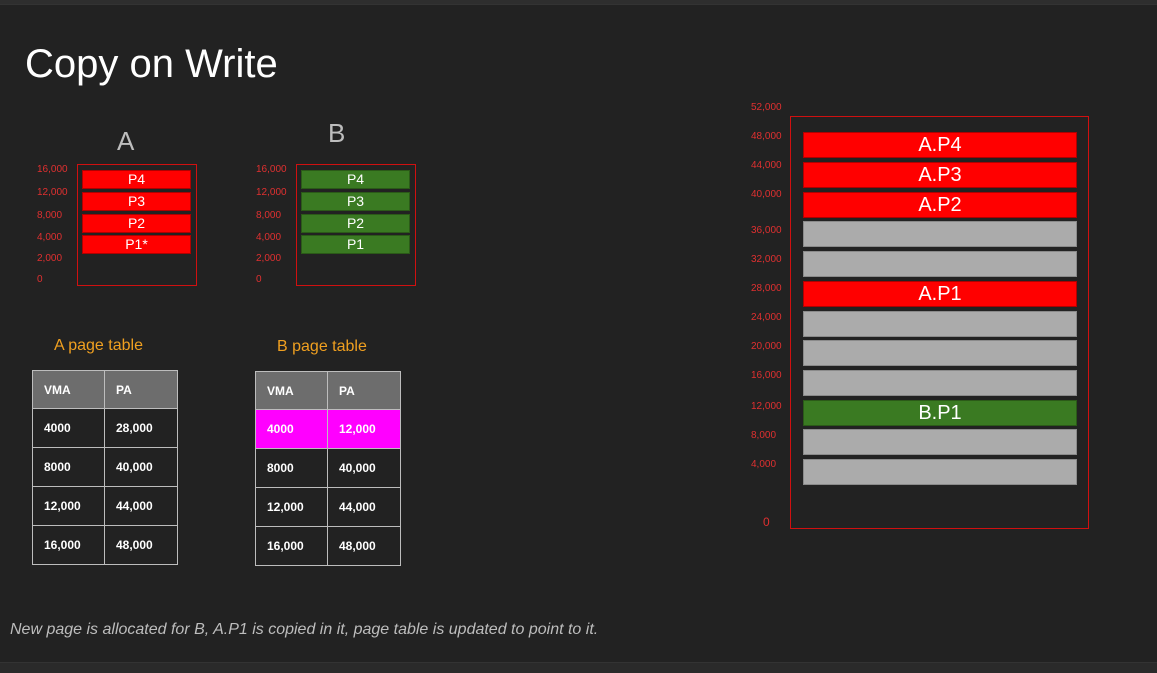  Describe the element at coordinates (940, 175) in the screenshot. I see `frame-a-p3: A.P3` at that location.